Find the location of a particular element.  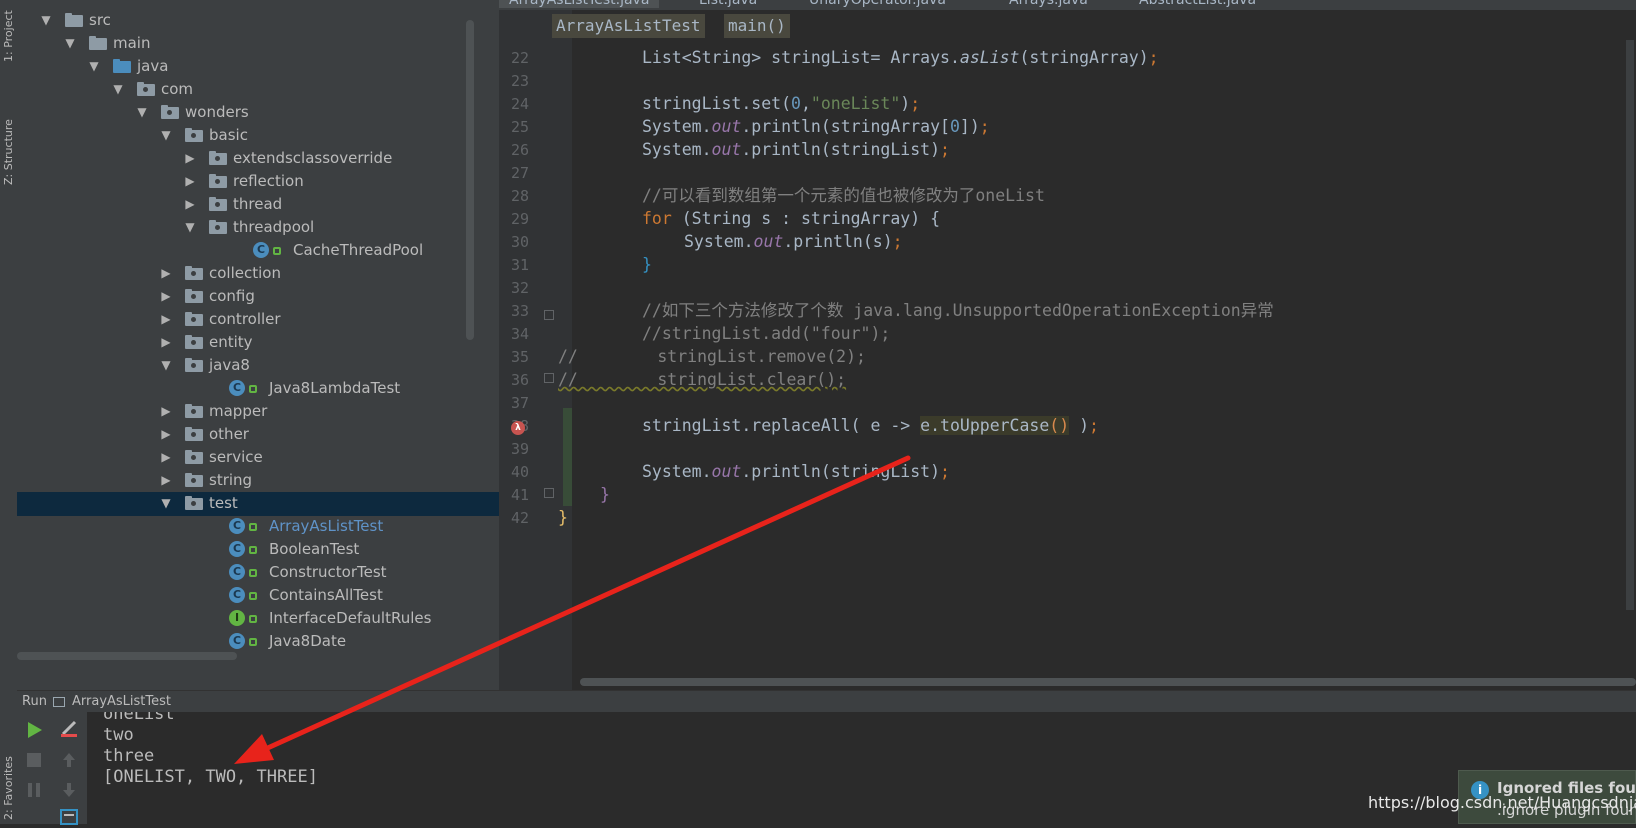

tab-arrays: Arrays.java is located at coordinates (1048, 4).